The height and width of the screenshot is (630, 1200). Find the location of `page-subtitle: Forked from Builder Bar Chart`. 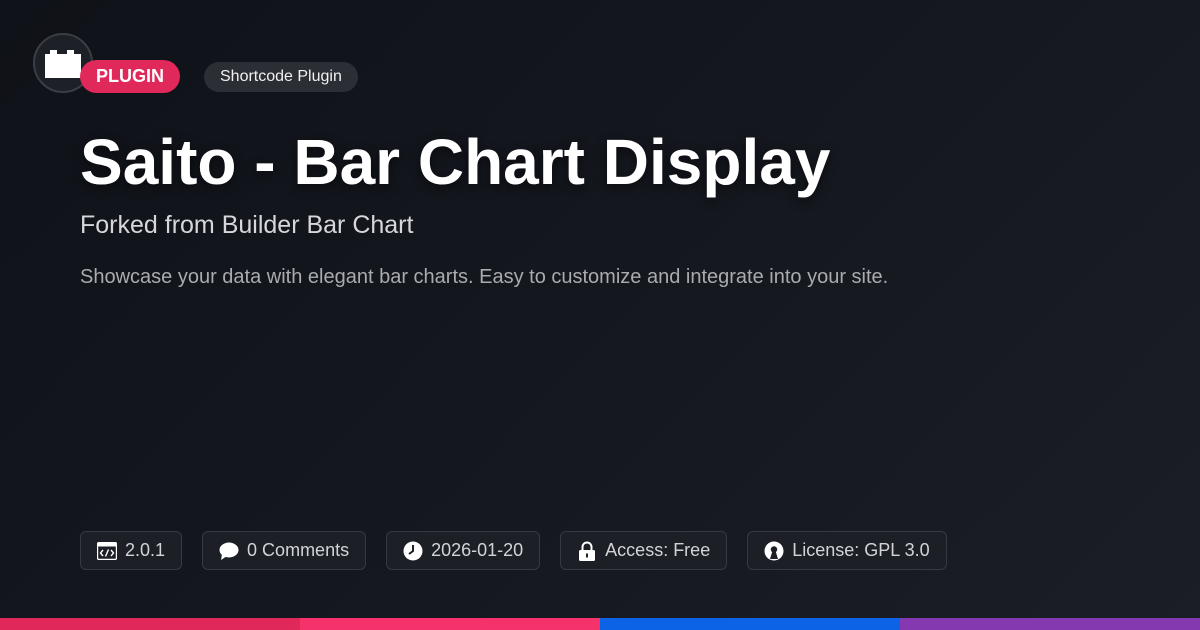

page-subtitle: Forked from Builder Bar Chart is located at coordinates (247, 225).